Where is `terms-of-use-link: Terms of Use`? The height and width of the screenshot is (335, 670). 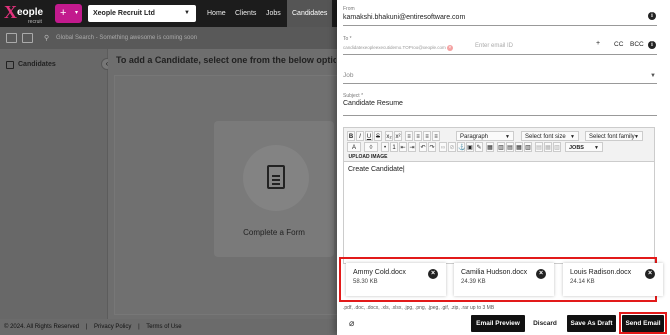
terms-of-use-link: Terms of Use is located at coordinates (163, 327).